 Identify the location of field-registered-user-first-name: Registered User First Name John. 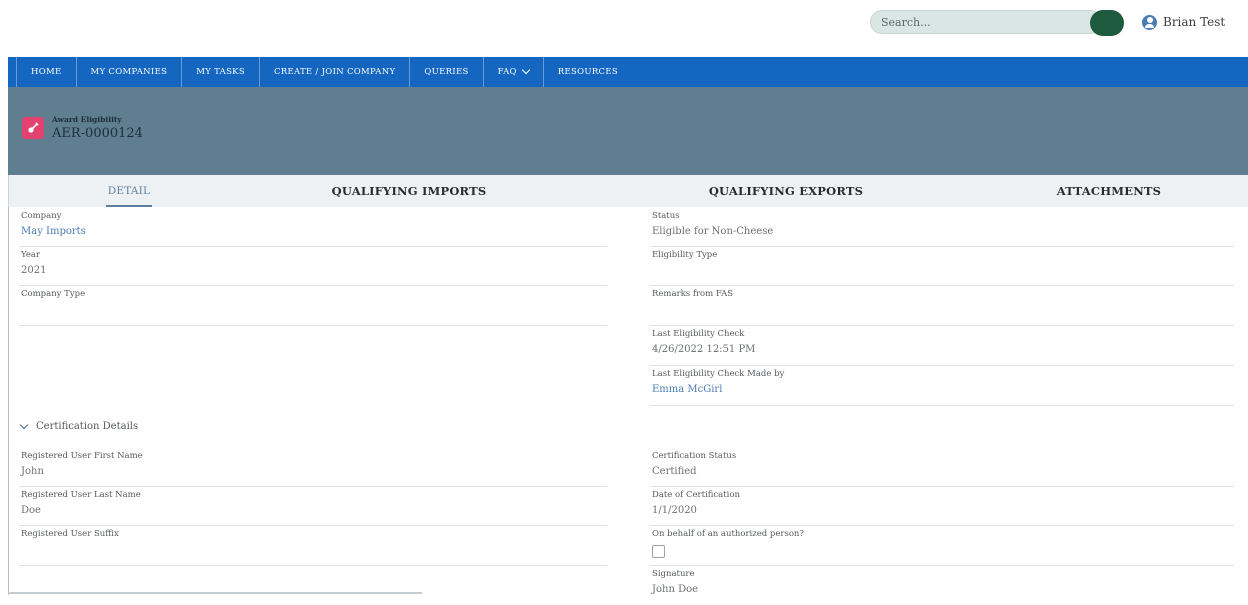
(313, 467).